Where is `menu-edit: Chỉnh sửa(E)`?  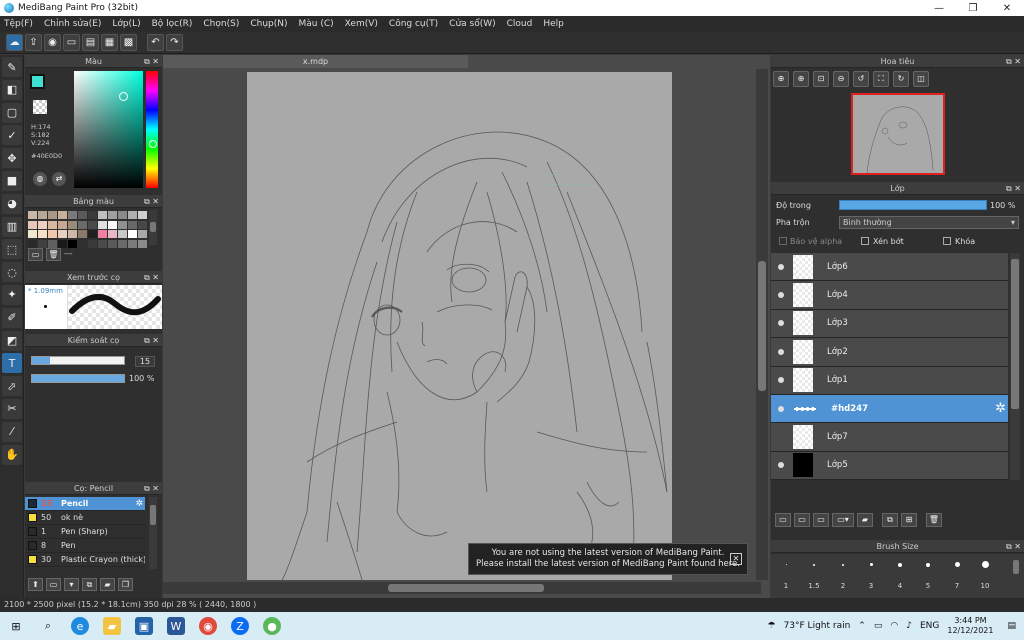 menu-edit: Chỉnh sửa(E) is located at coordinates (72, 24).